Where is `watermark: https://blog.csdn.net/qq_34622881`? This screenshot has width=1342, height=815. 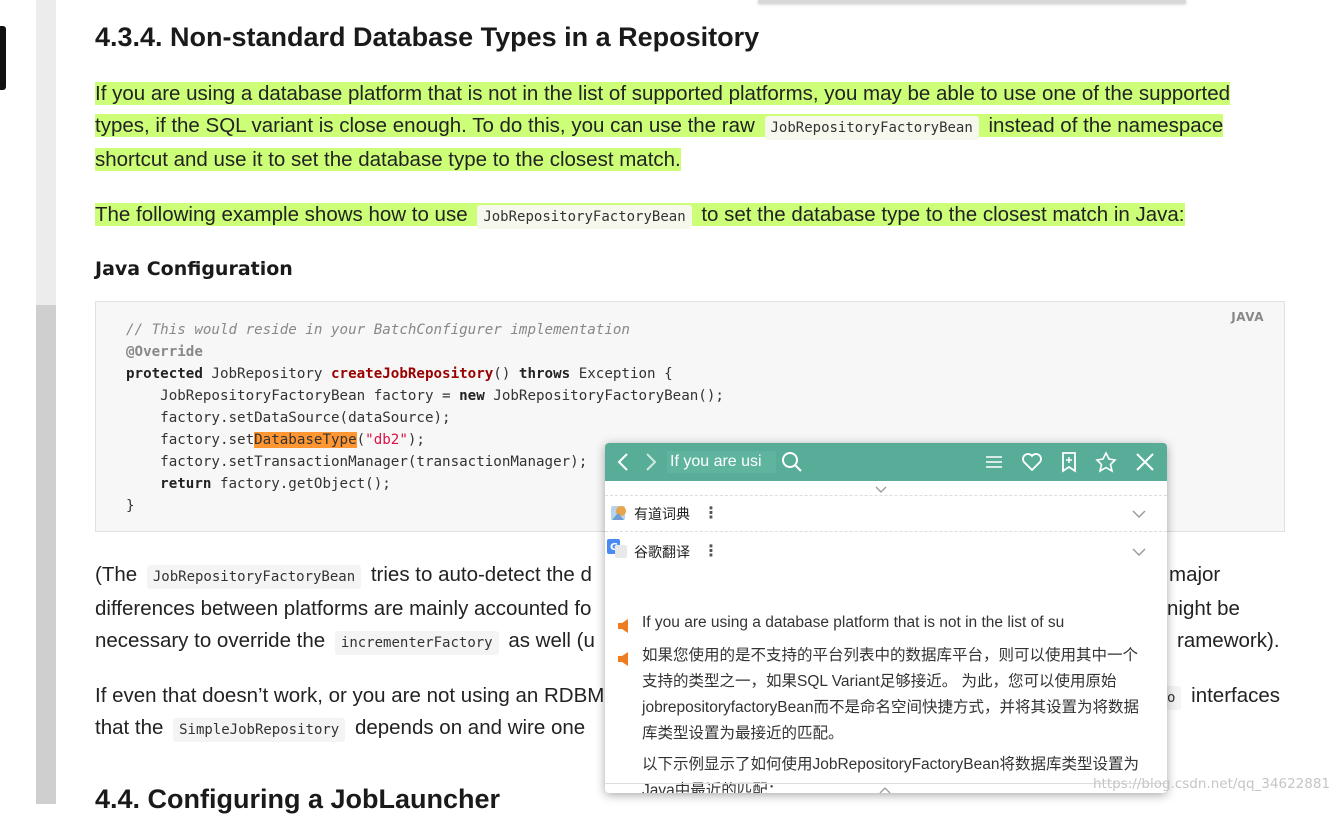 watermark: https://blog.csdn.net/qq_34622881 is located at coordinates (1212, 784).